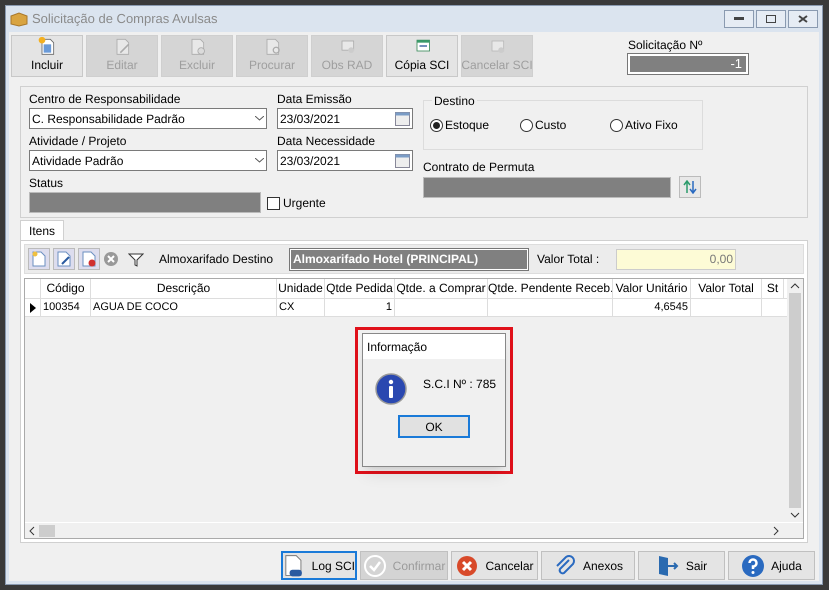 This screenshot has width=829, height=590. I want to click on footer-button: Sair, so click(681, 565).